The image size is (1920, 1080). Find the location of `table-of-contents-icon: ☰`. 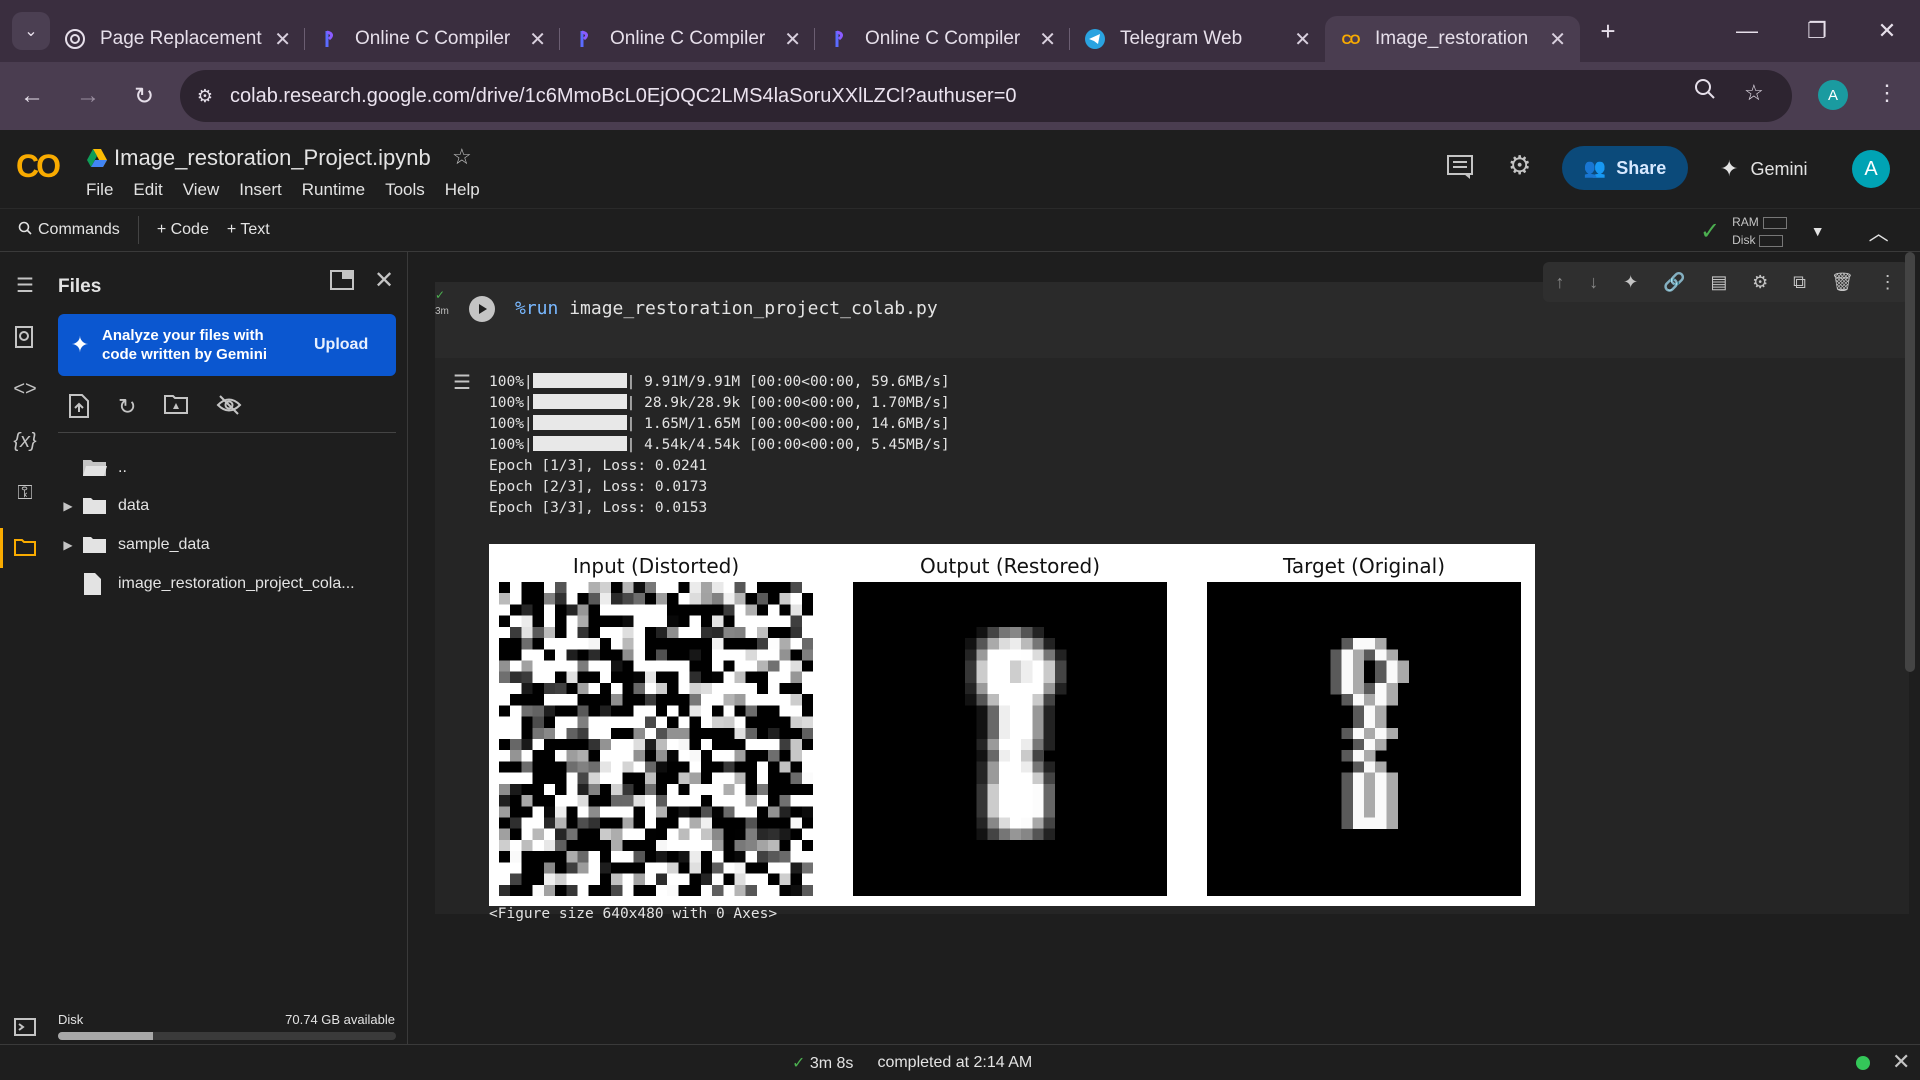

table-of-contents-icon: ☰ is located at coordinates (25, 285).